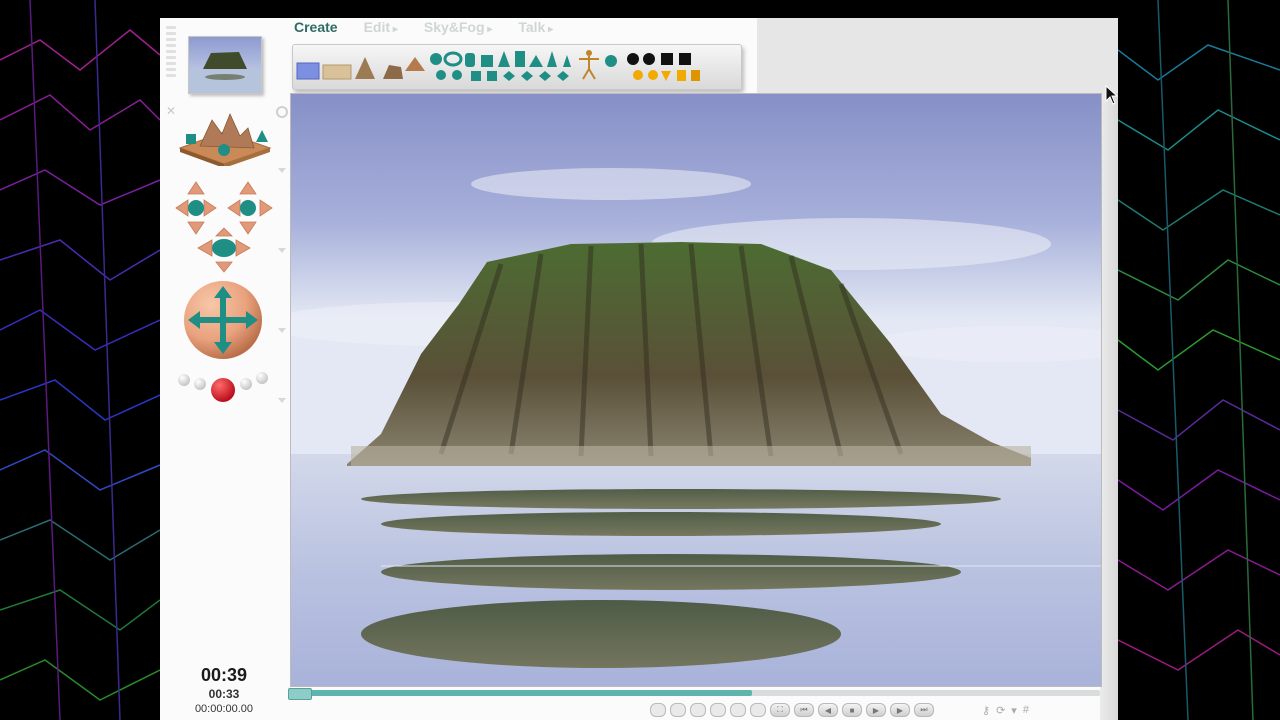  What do you see at coordinates (804, 710) in the screenshot?
I see `rewind-to-start-icon: ⏮` at bounding box center [804, 710].